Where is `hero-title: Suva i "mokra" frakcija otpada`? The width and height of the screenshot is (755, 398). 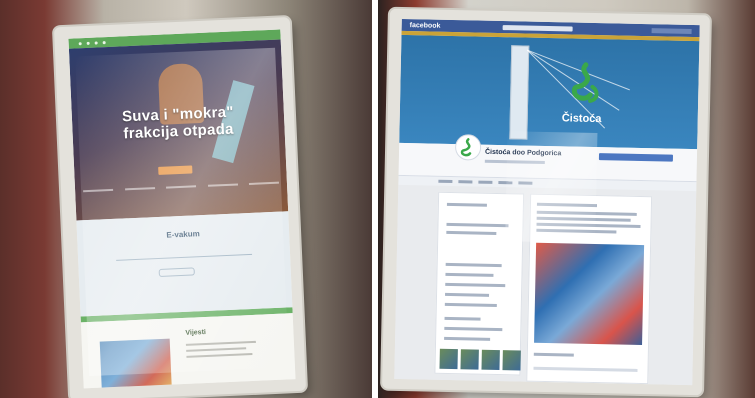
hero-title: Suva i "mokra" frakcija otpada is located at coordinates (178, 123).